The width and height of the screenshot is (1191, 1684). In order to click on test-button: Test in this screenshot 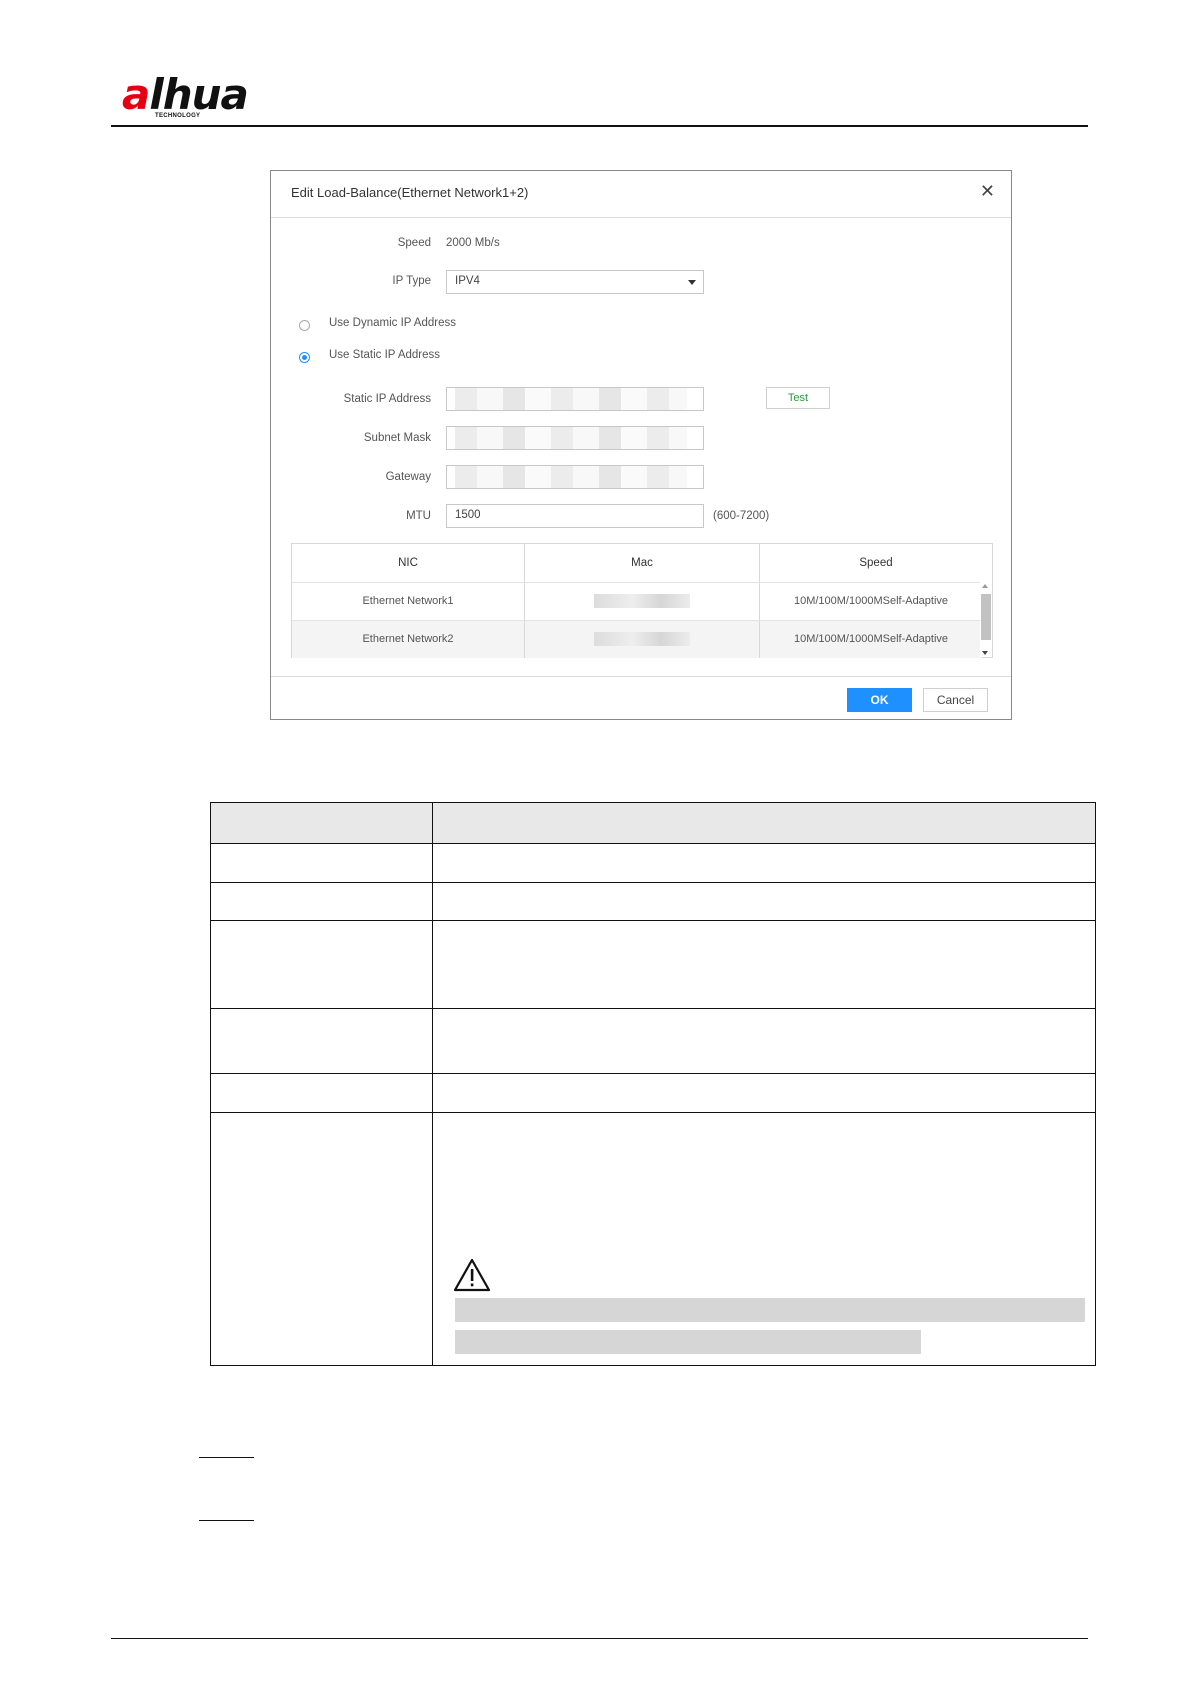, I will do `click(798, 398)`.